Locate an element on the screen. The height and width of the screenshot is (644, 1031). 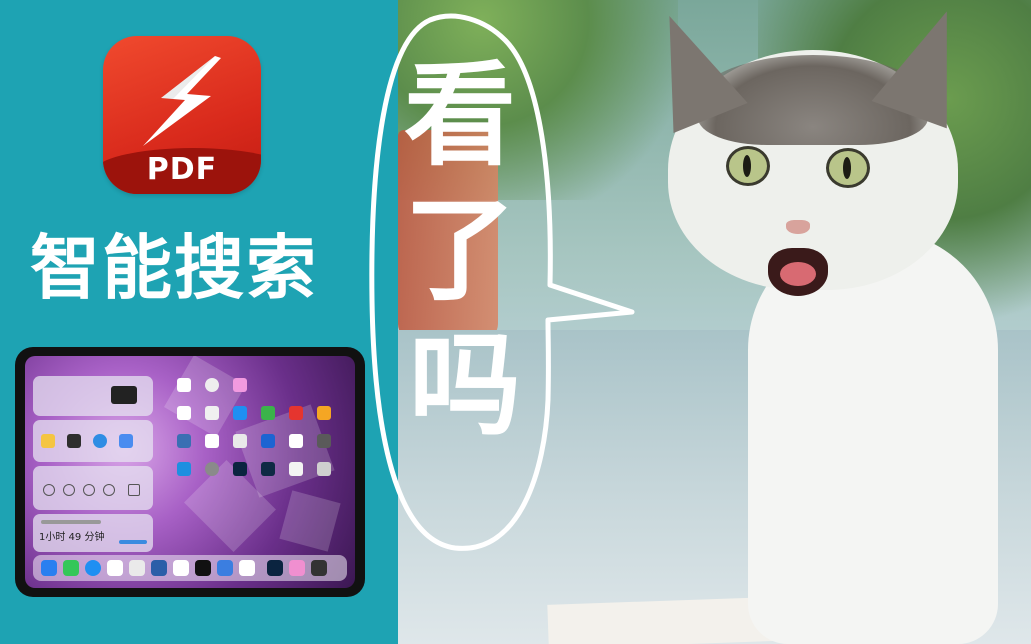
calendar-app-icon is located at coordinates (184, 385).